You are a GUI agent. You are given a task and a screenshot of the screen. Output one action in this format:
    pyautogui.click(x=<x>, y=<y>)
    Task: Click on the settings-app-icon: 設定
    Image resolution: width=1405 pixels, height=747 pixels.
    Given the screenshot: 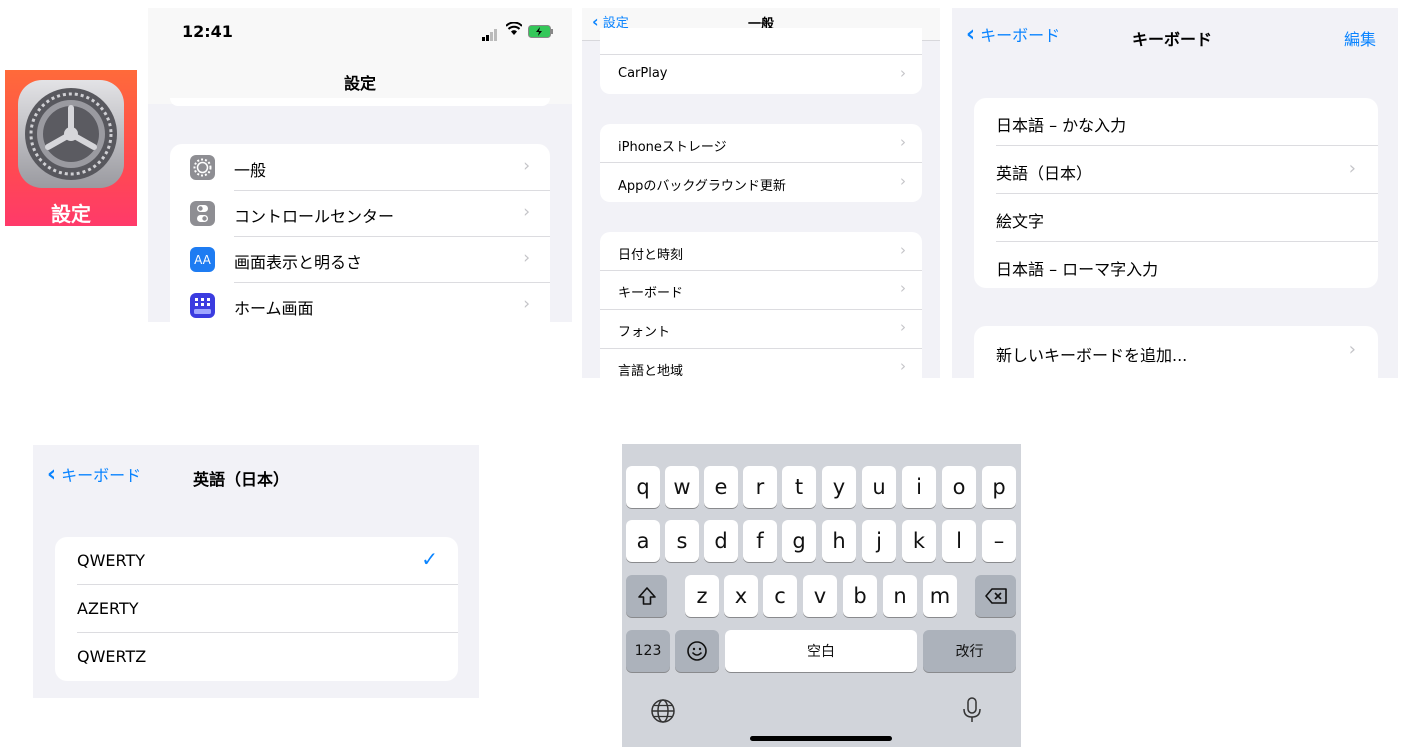 What is the action you would take?
    pyautogui.click(x=71, y=148)
    